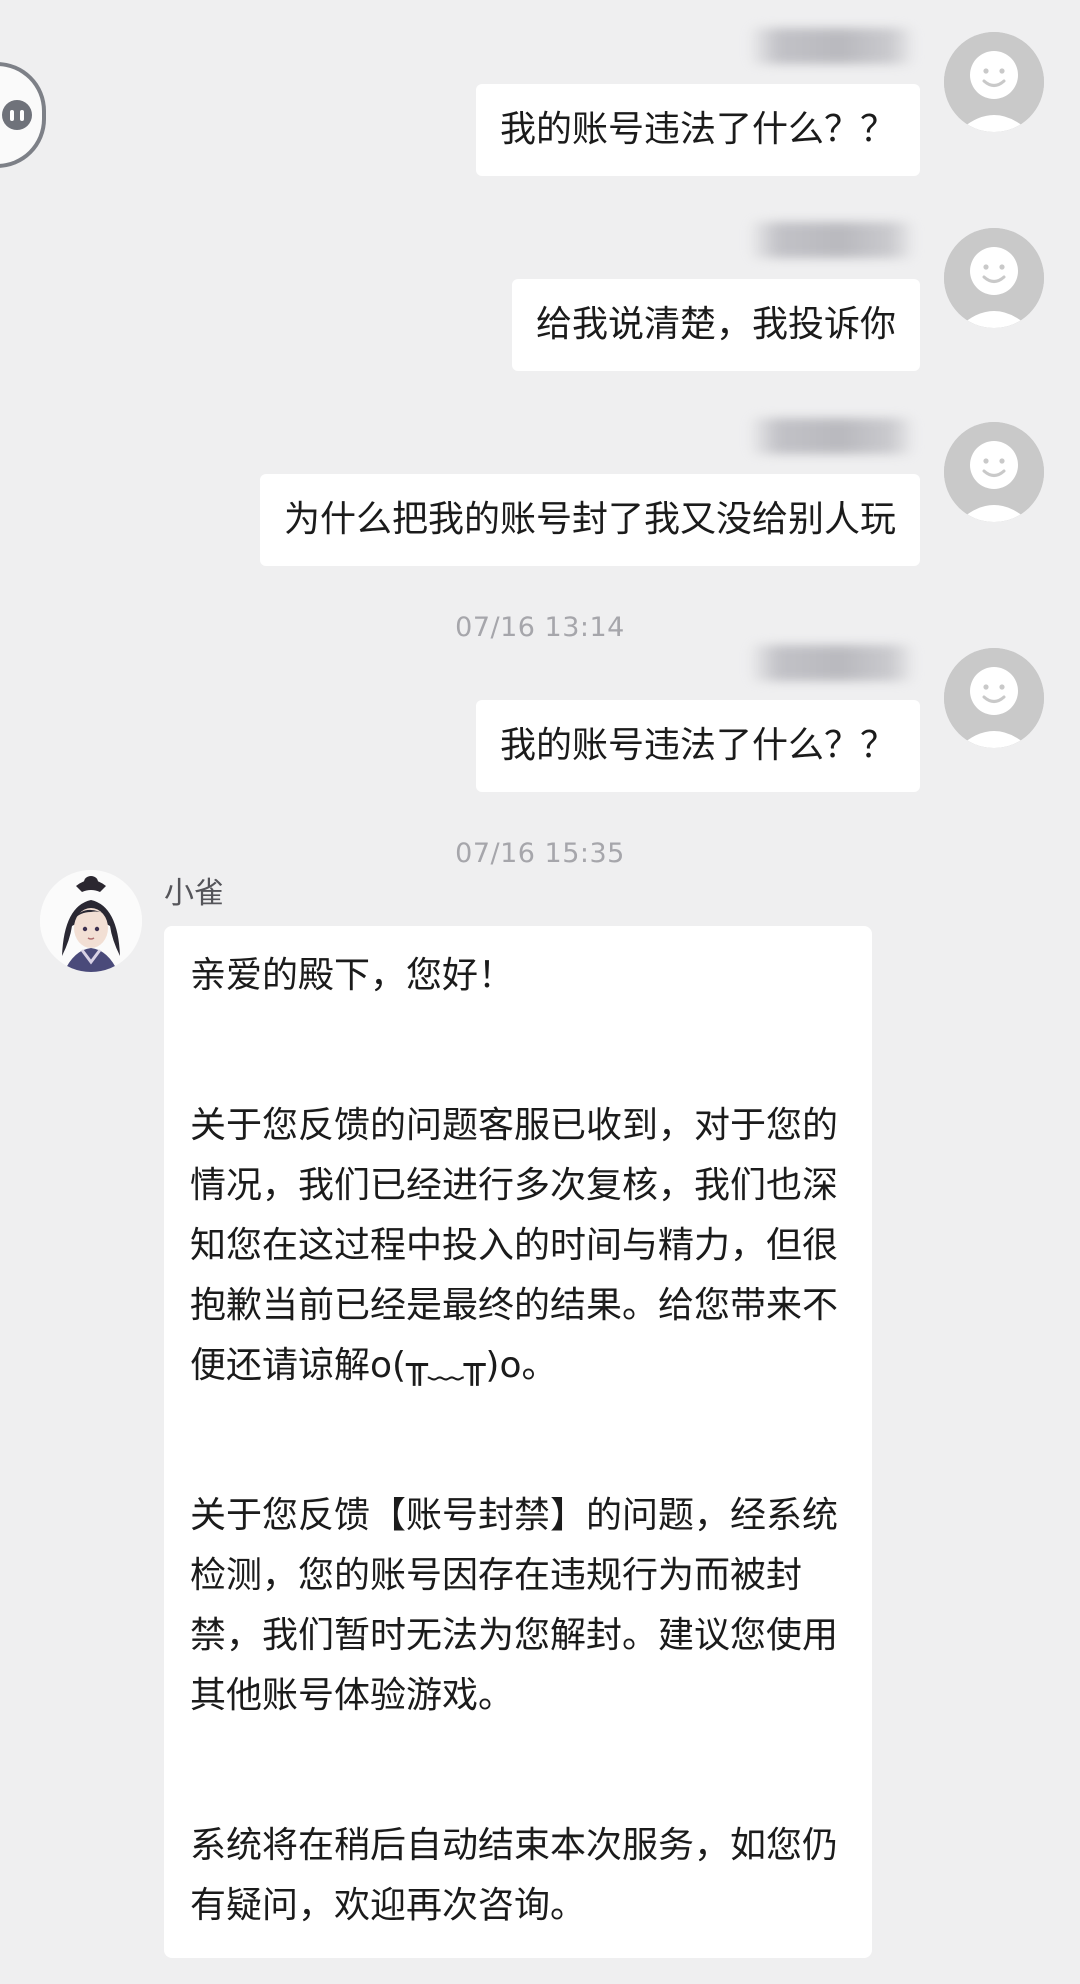 The width and height of the screenshot is (1080, 1984). I want to click on message-bubble: 给我说清楚，我投诉你, so click(715, 325).